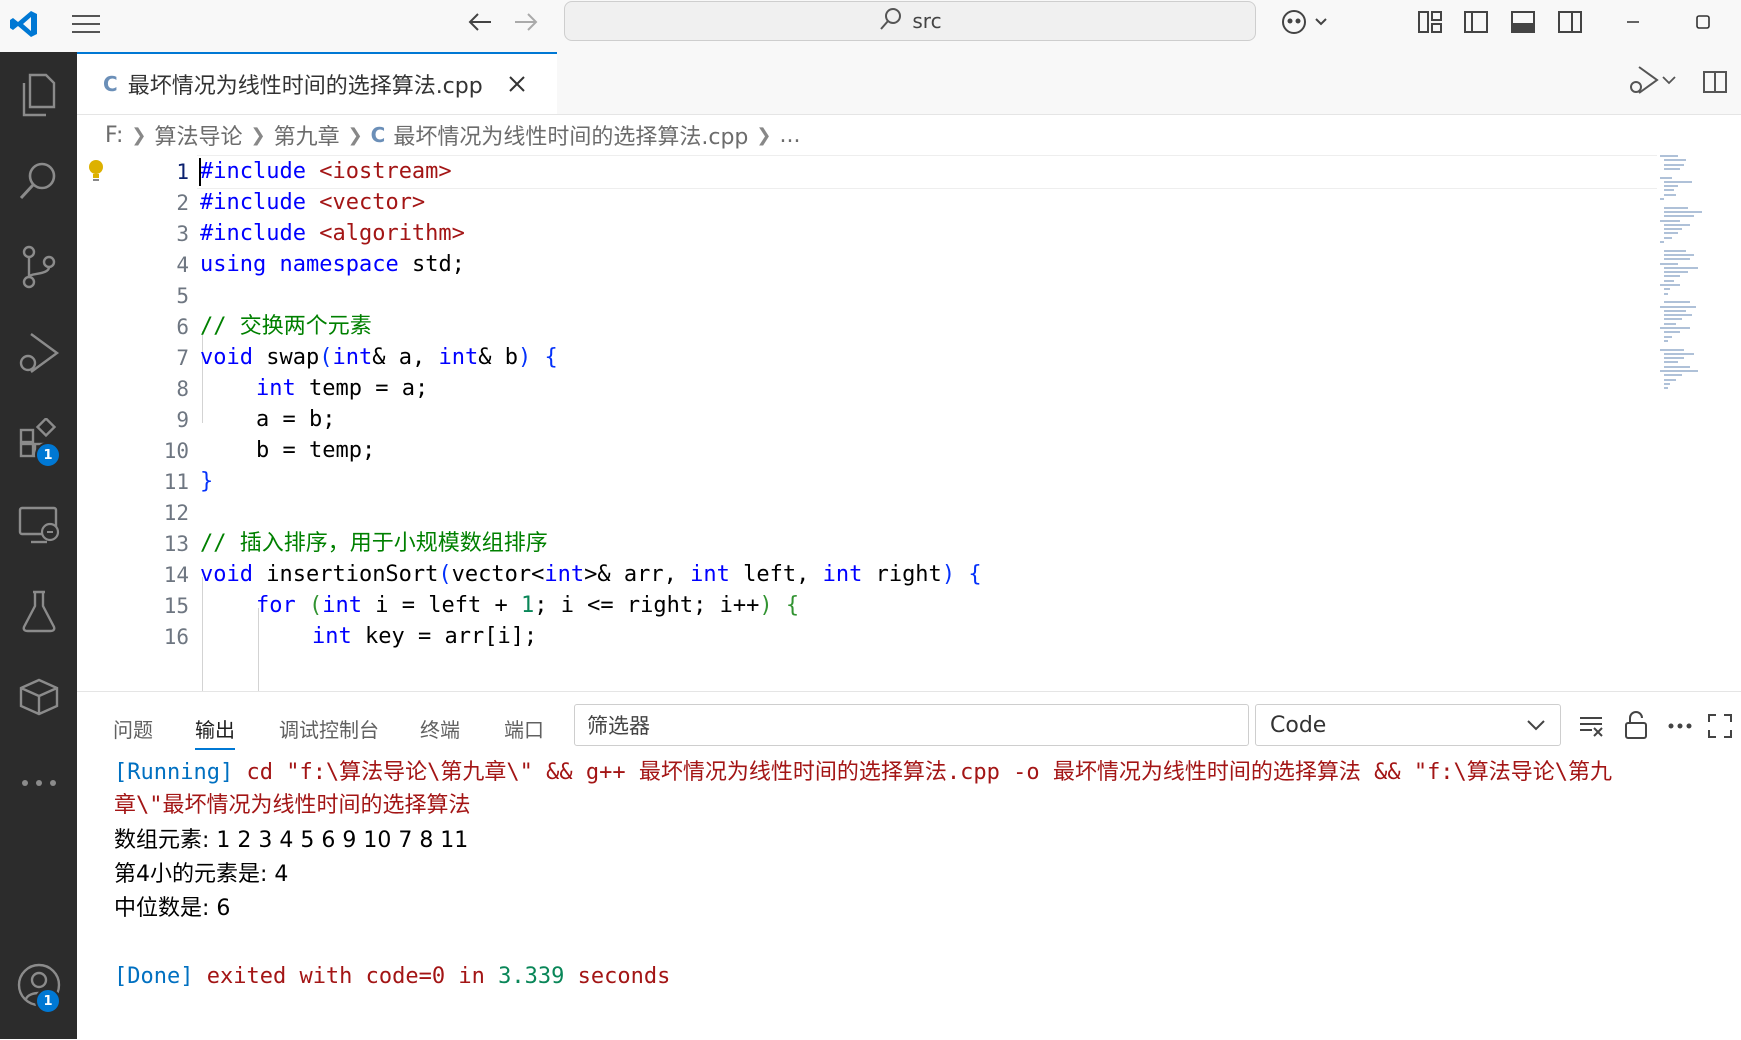  I want to click on tab-active-file: C 最坏情况为线性时间的选择算法.cpp, so click(317, 83).